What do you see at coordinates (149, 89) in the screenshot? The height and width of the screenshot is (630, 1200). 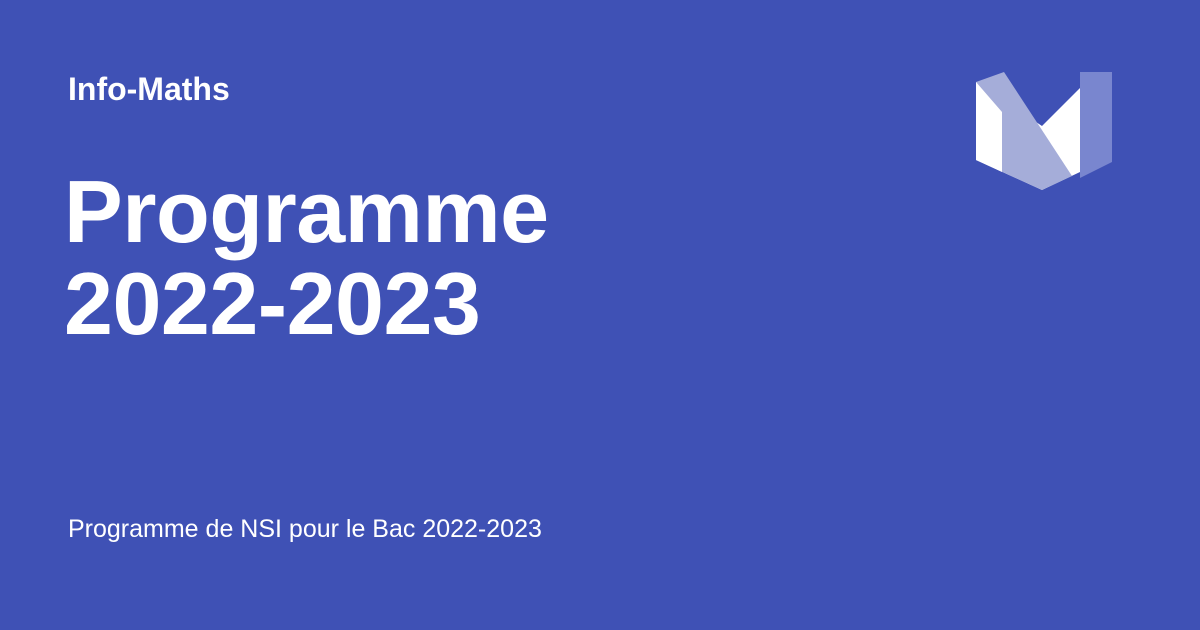 I see `site-name: Info-Maths` at bounding box center [149, 89].